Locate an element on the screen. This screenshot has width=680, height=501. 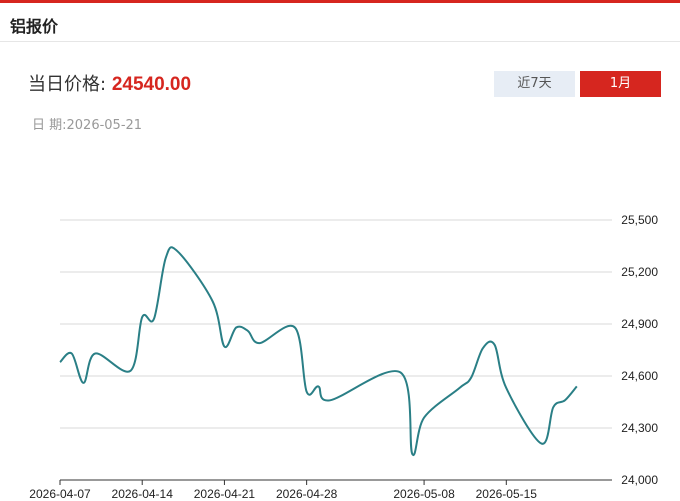
x-tick-label: 2026-04-14 is located at coordinates (143, 494).